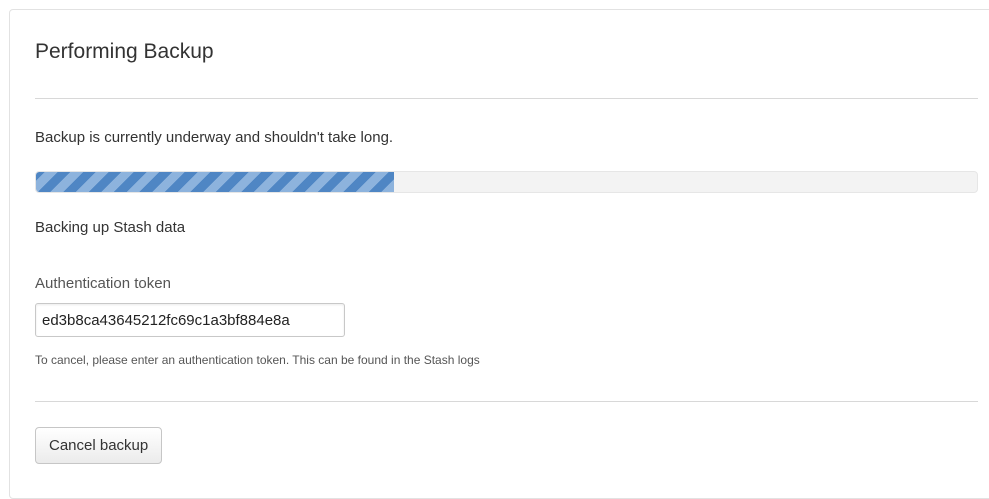 The image size is (989, 499). I want to click on auth-token-input, so click(190, 320).